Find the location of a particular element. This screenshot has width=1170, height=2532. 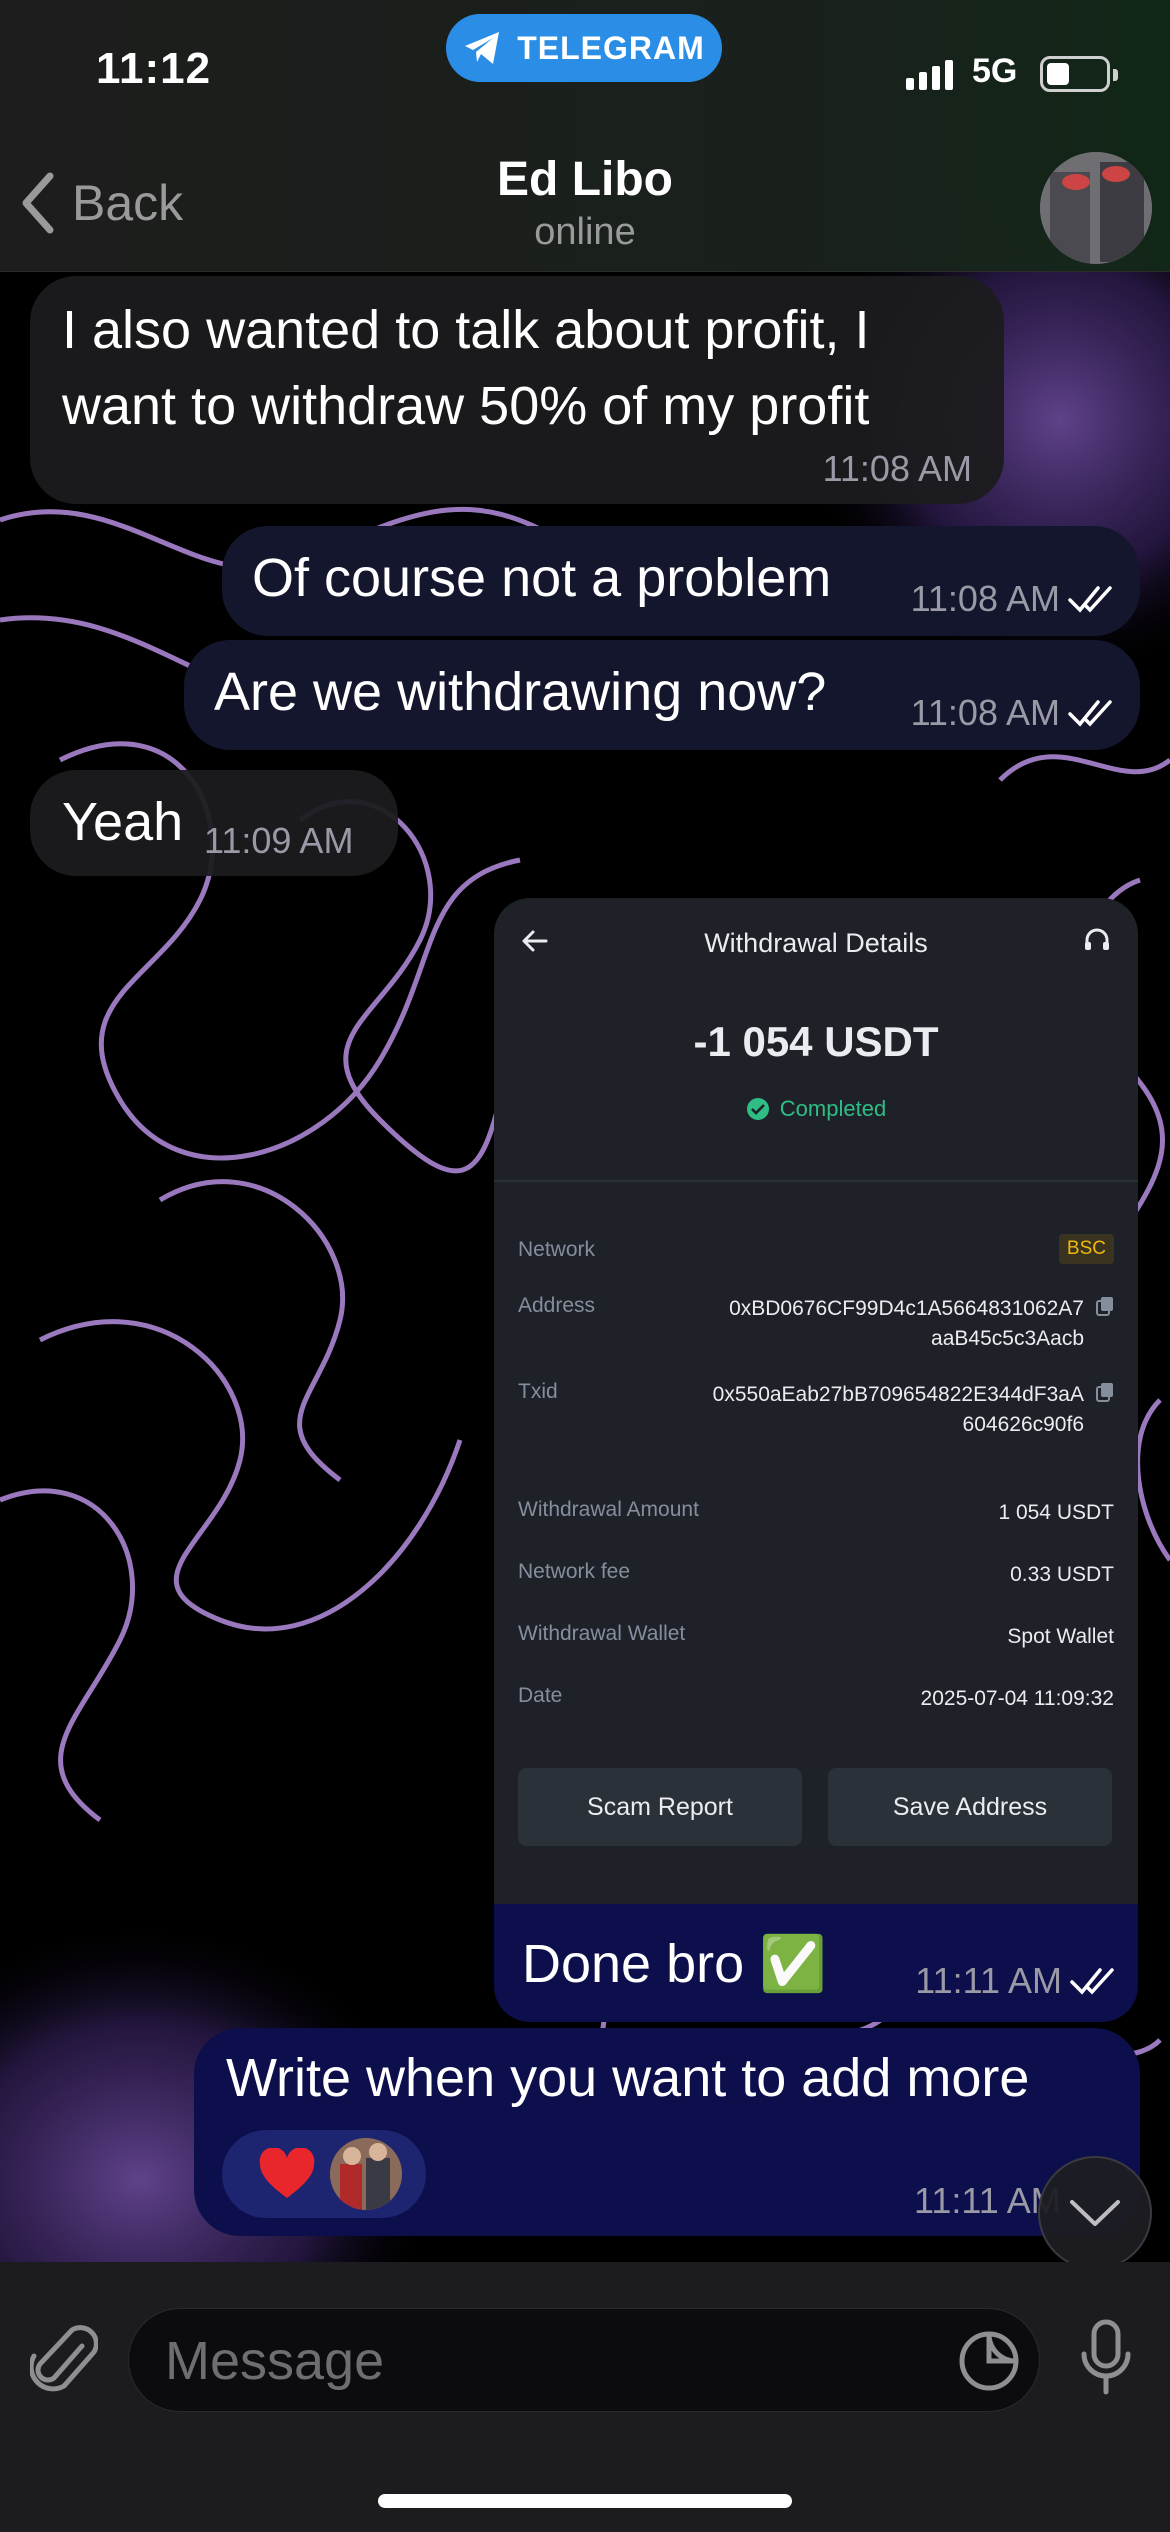

sticker-icon is located at coordinates (989, 2361).